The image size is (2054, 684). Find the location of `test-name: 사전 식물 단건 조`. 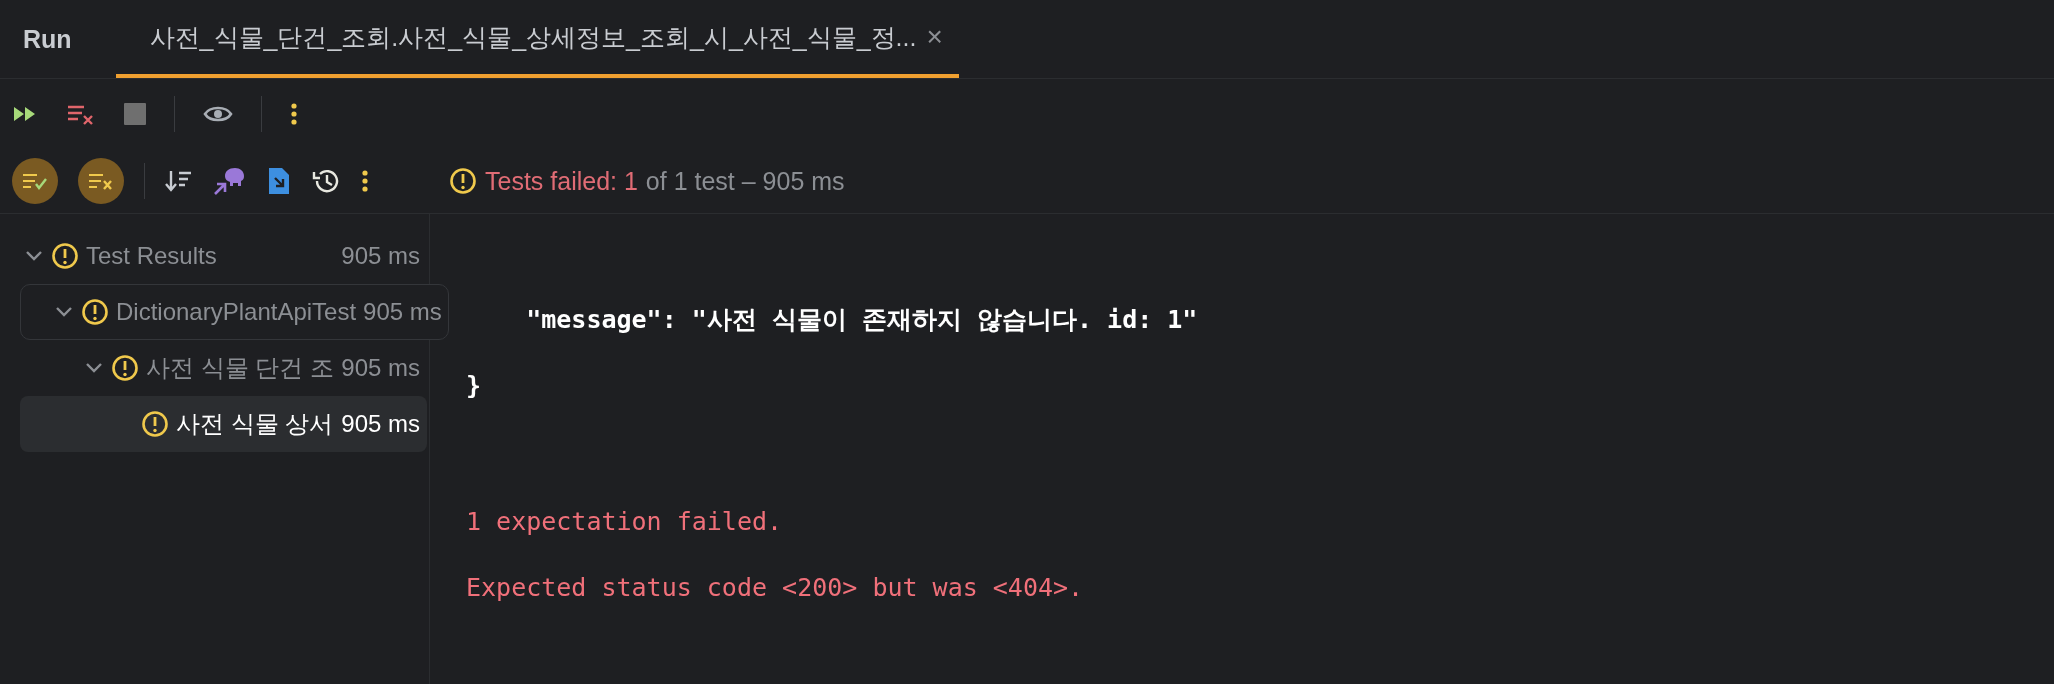

test-name: 사전 식물 단건 조 is located at coordinates (240, 368).